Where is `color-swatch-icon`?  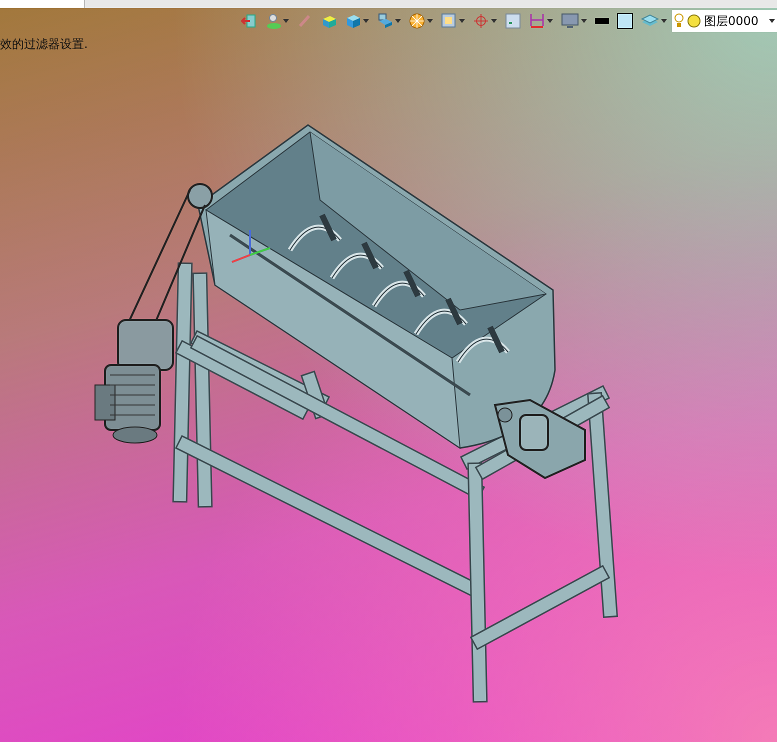
color-swatch-icon is located at coordinates (625, 21).